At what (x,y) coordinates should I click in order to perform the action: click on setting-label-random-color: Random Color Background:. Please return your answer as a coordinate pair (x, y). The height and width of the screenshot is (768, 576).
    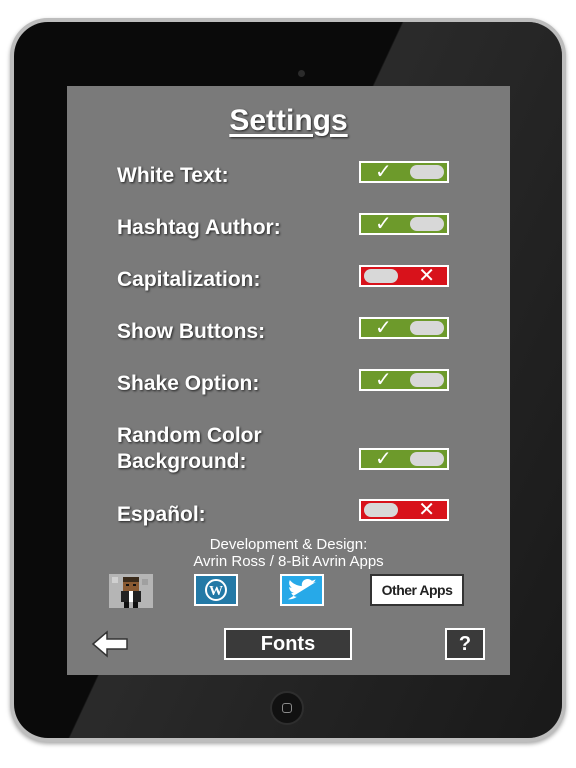
    Looking at the image, I should click on (189, 448).